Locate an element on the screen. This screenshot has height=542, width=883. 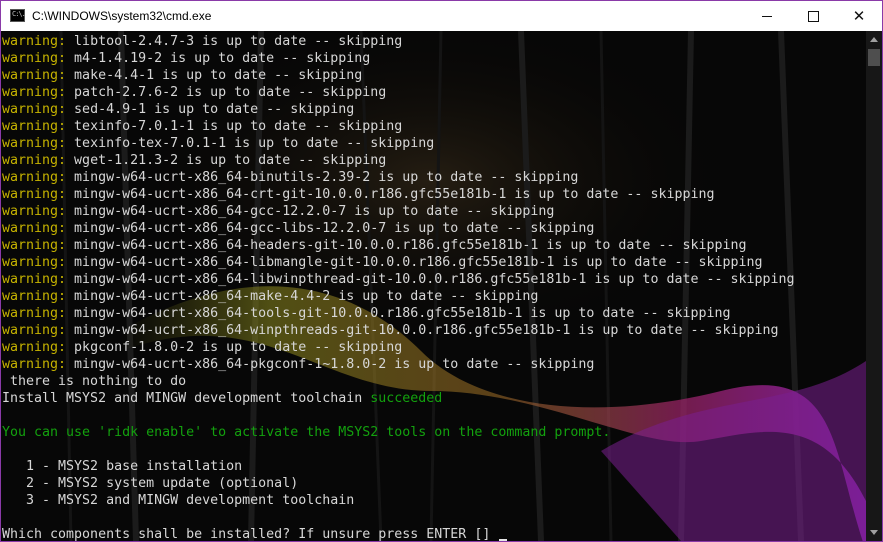
vertical-scrollbar is located at coordinates (874, 286).